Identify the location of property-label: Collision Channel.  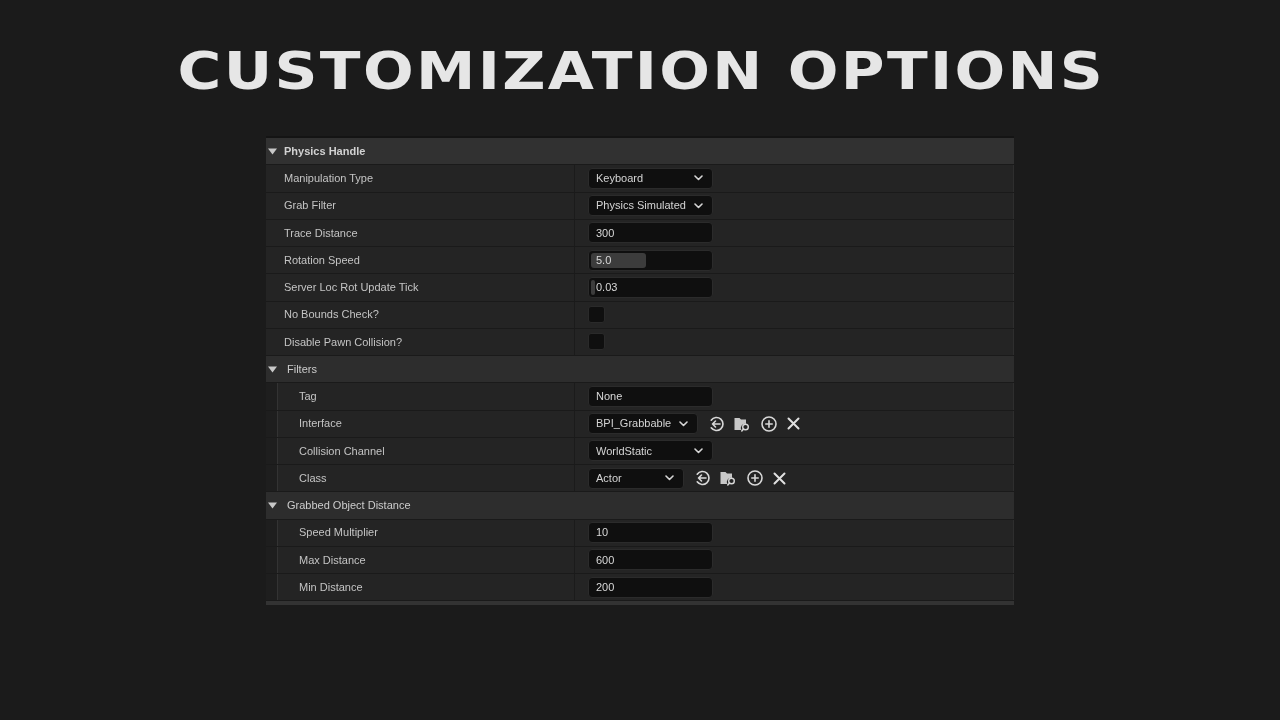
(342, 451).